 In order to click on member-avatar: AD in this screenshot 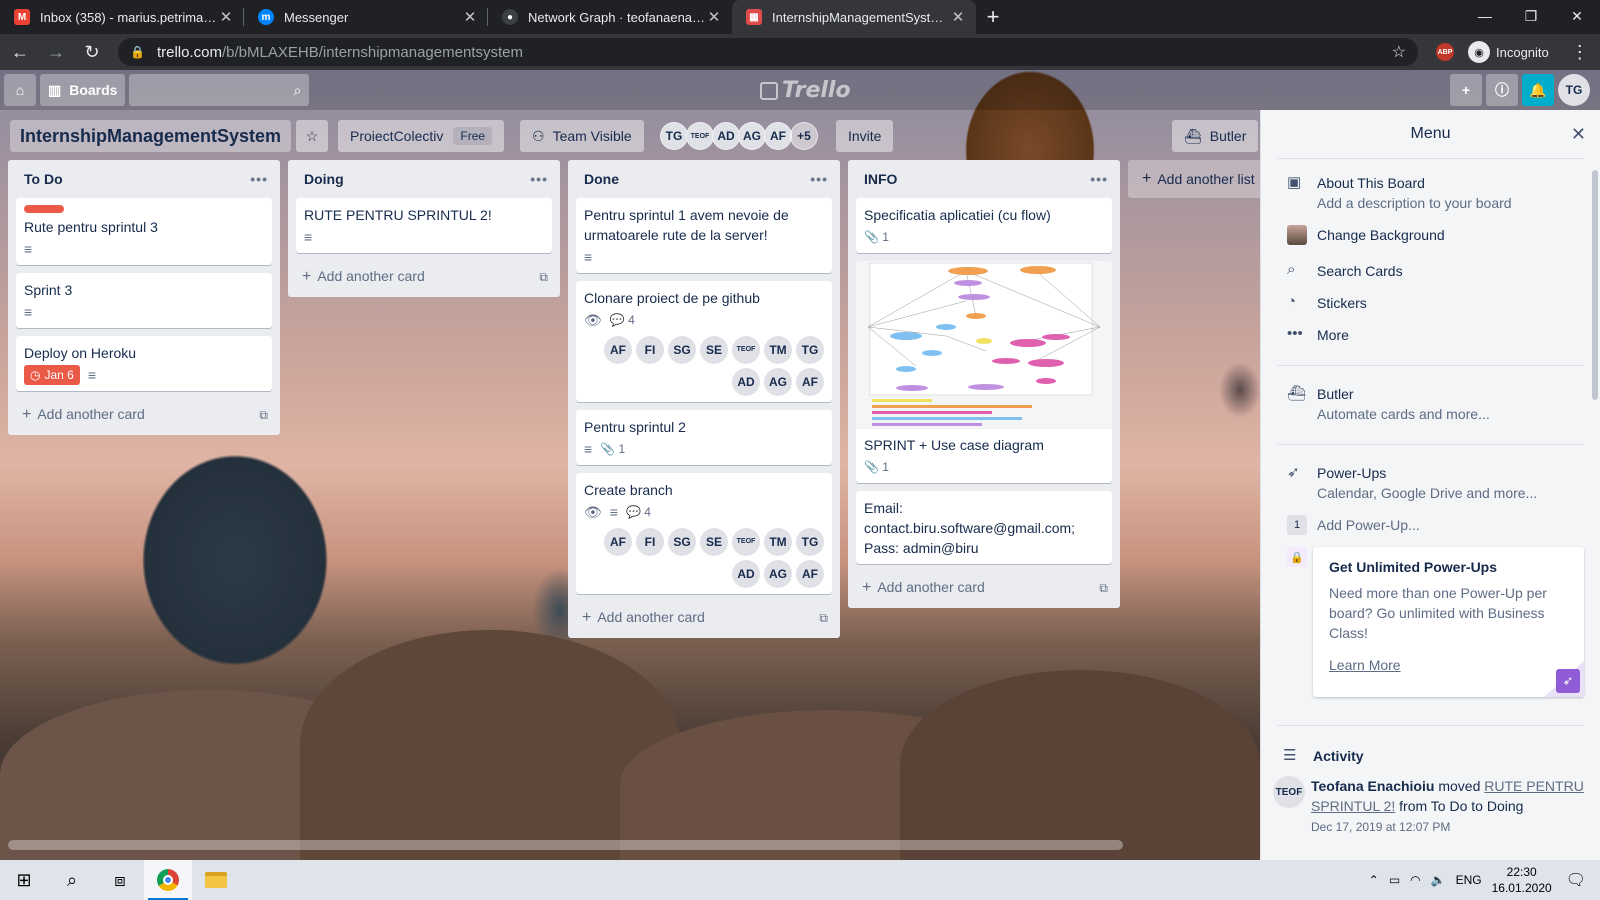, I will do `click(726, 136)`.